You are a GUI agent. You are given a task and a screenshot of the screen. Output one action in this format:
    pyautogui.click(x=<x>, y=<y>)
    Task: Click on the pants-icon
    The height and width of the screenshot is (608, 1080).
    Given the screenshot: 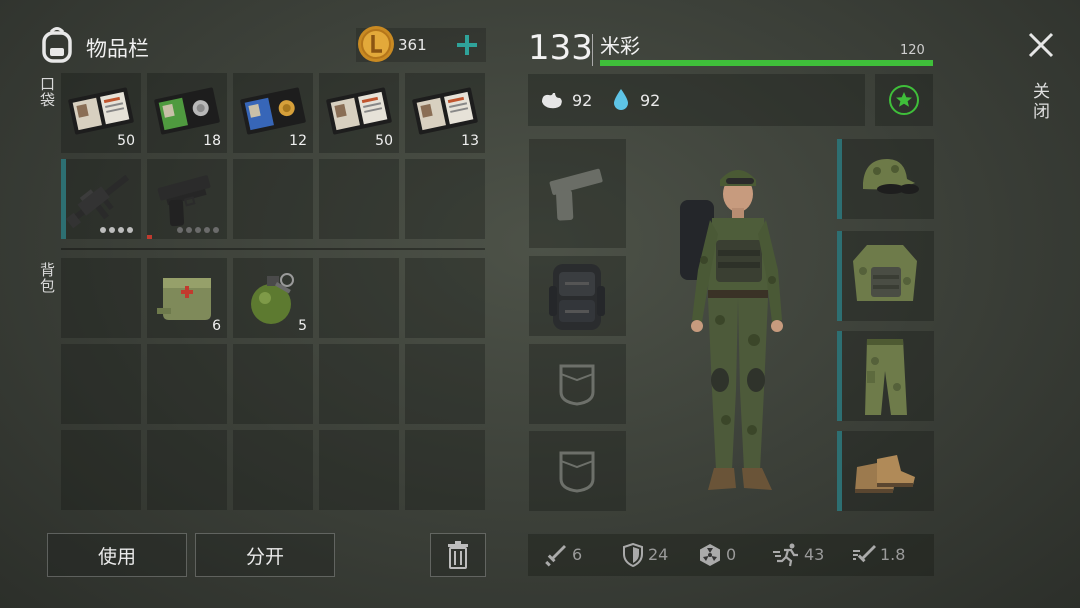 What is the action you would take?
    pyautogui.click(x=886, y=377)
    